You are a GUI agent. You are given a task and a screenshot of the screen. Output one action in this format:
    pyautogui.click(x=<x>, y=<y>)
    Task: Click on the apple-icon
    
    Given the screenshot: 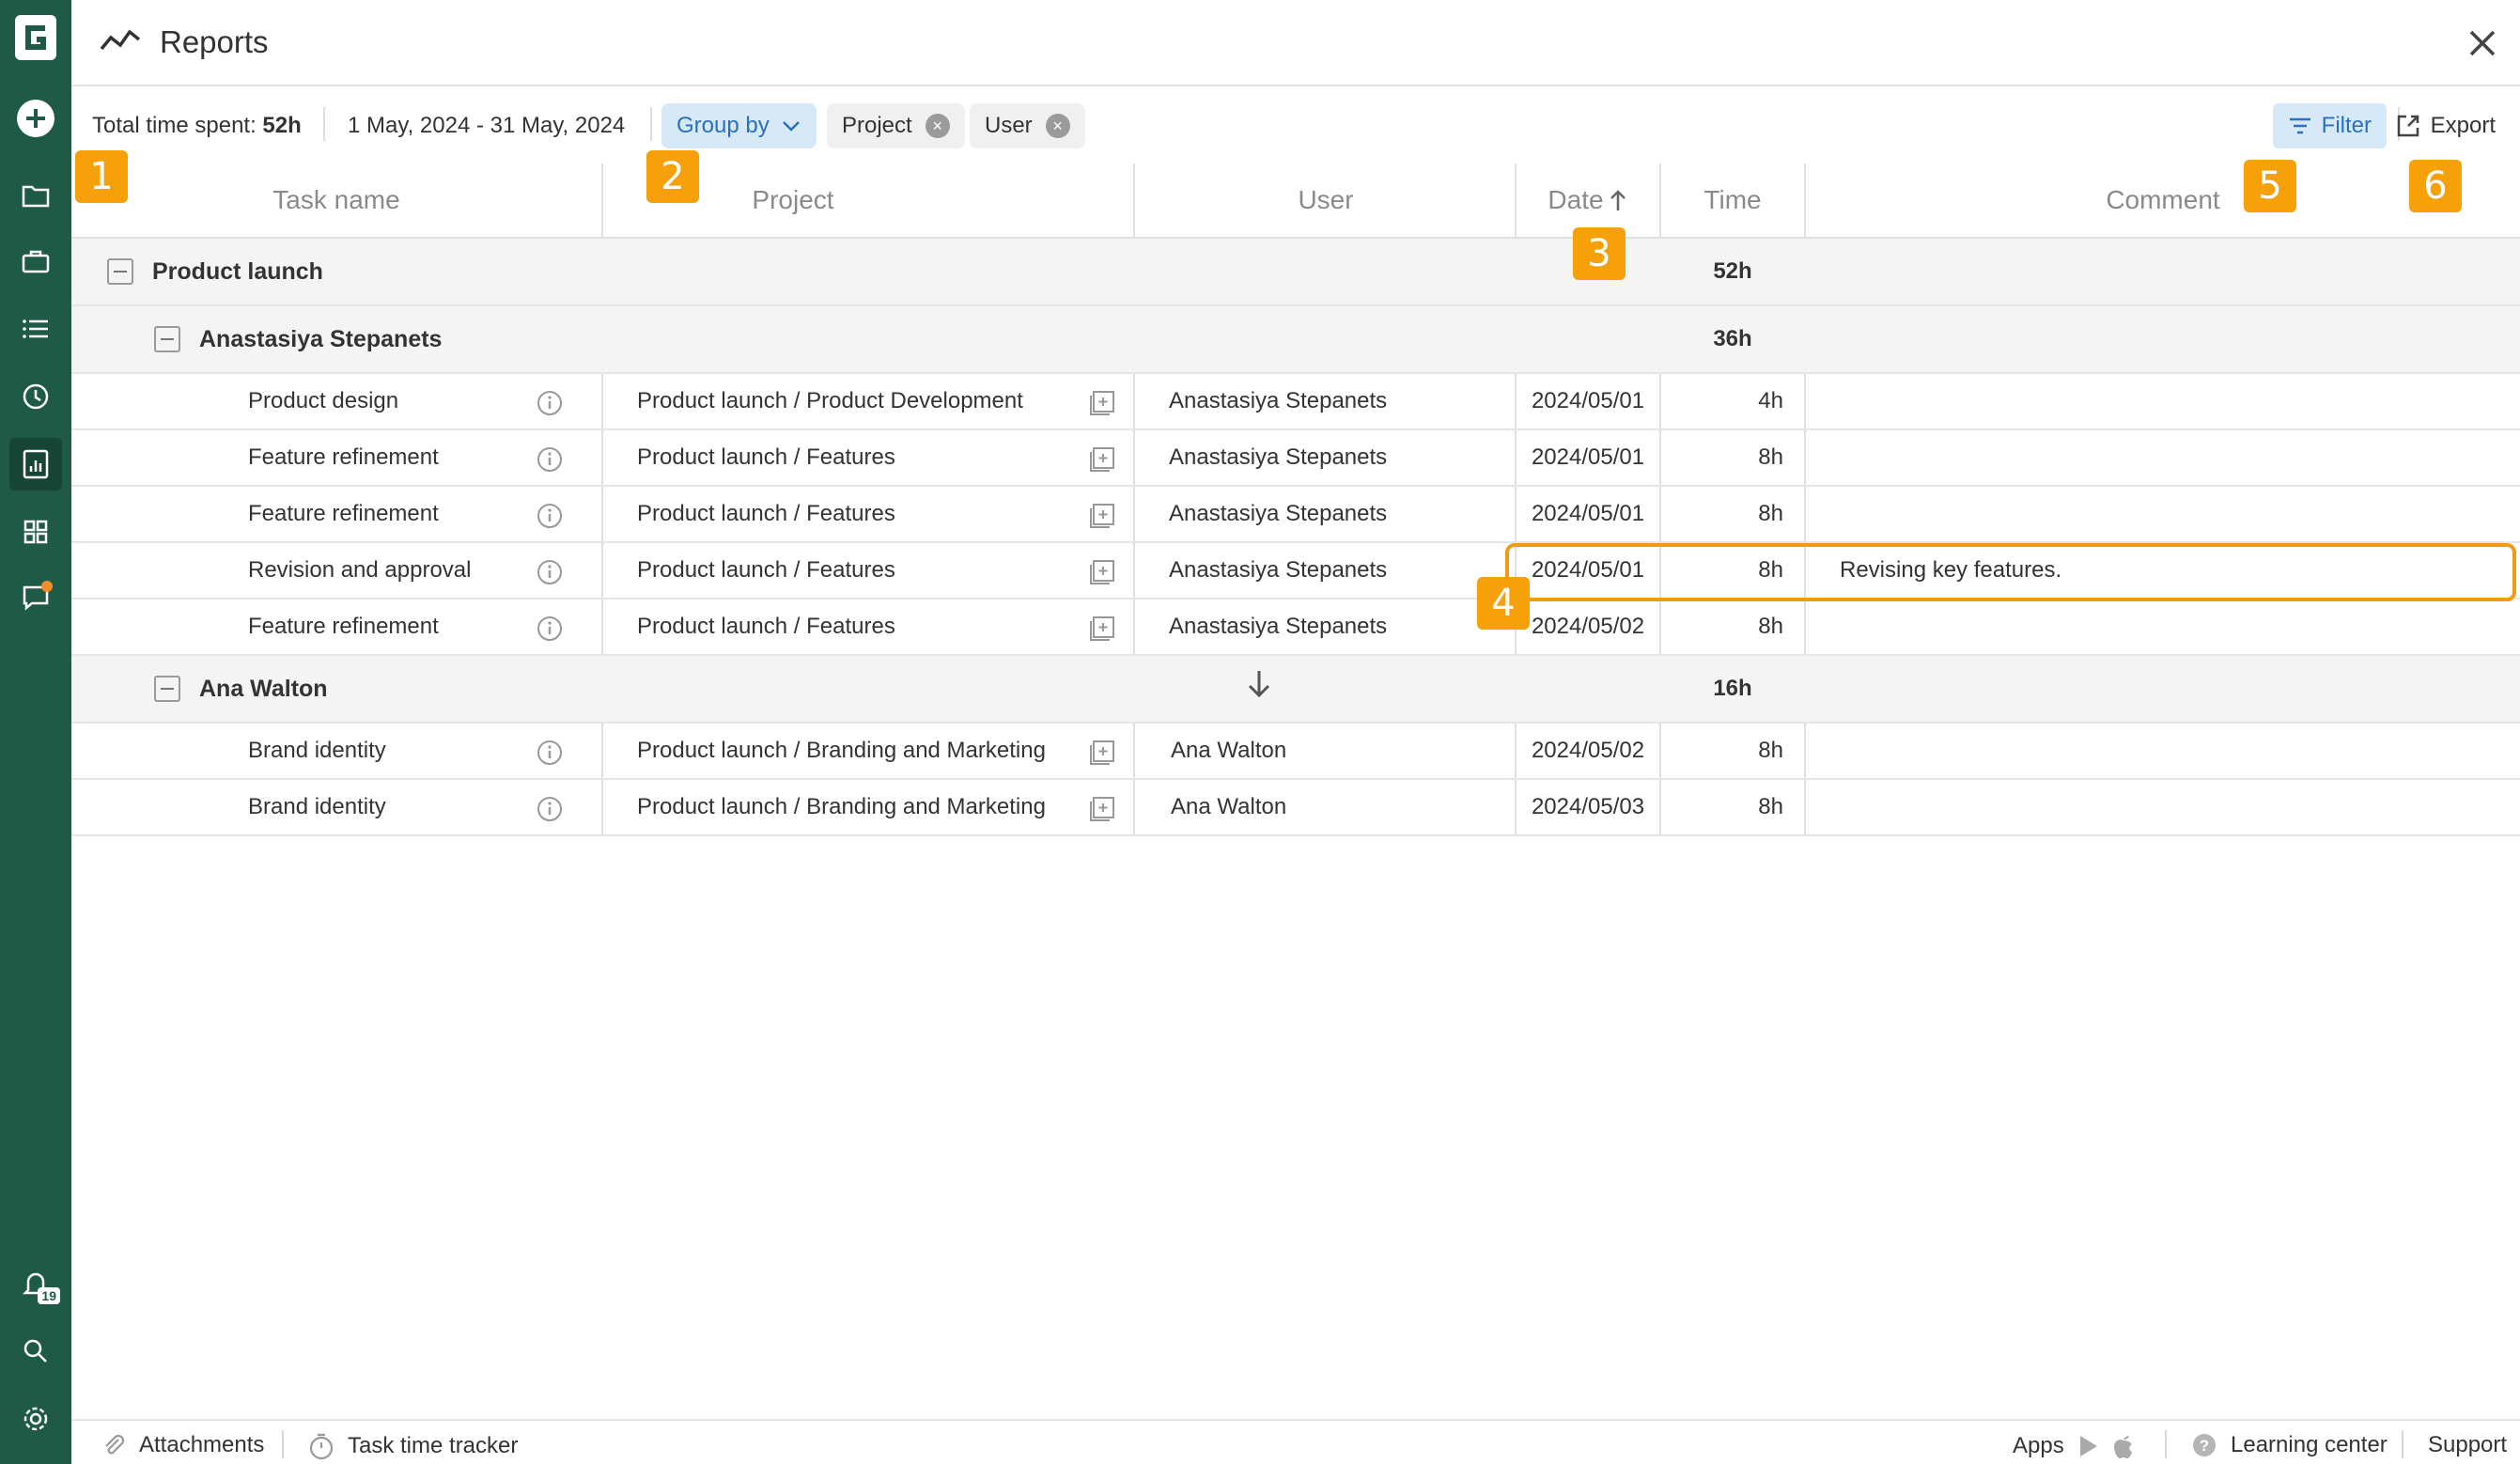 What is the action you would take?
    pyautogui.click(x=2123, y=1446)
    